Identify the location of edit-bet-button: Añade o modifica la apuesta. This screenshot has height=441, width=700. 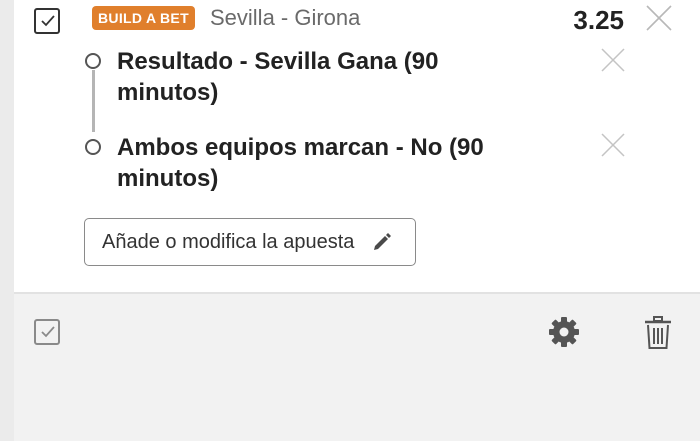
(250, 242).